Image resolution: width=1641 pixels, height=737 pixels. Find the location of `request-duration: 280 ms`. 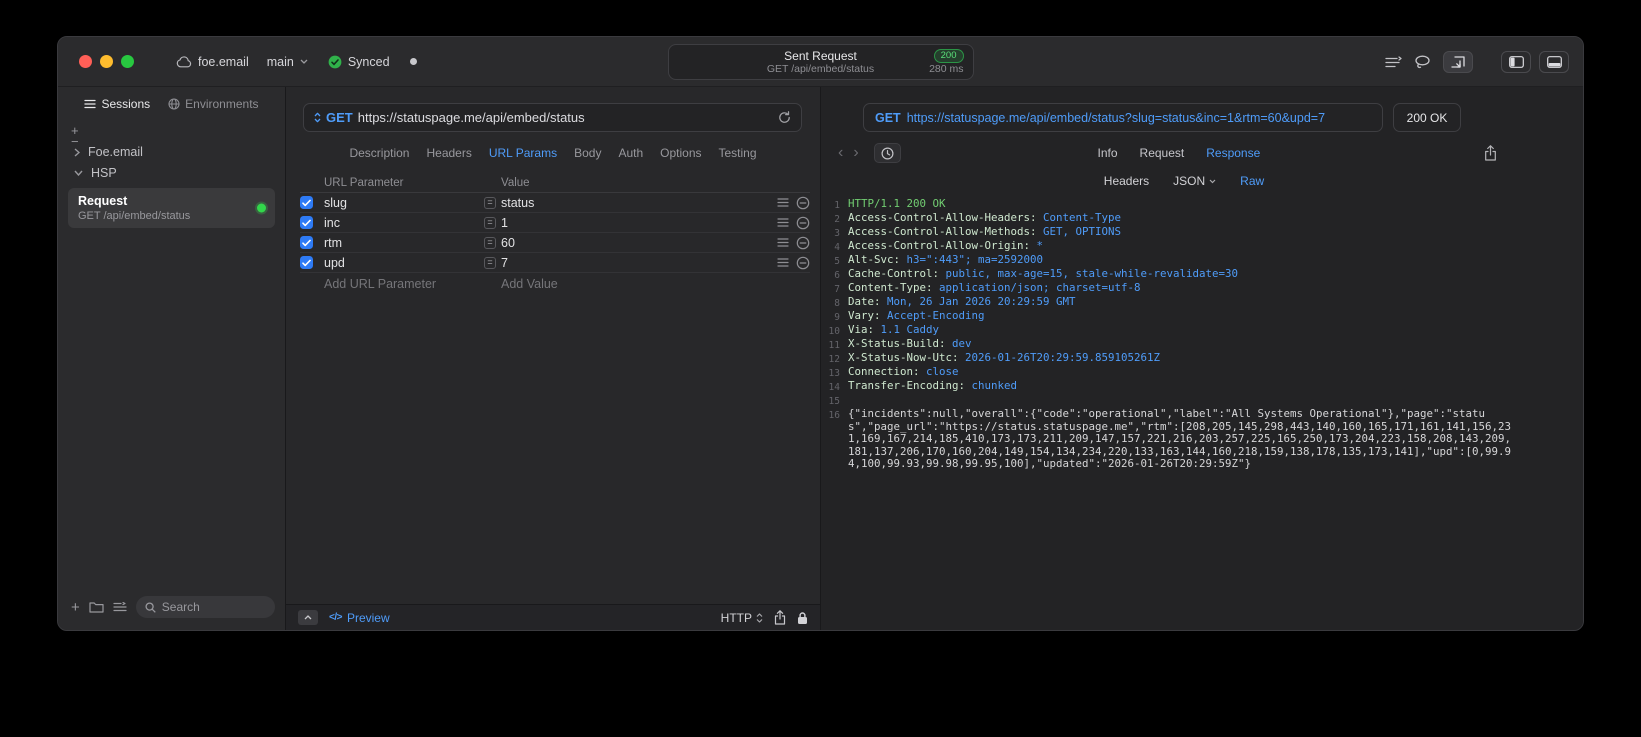

request-duration: 280 ms is located at coordinates (946, 69).